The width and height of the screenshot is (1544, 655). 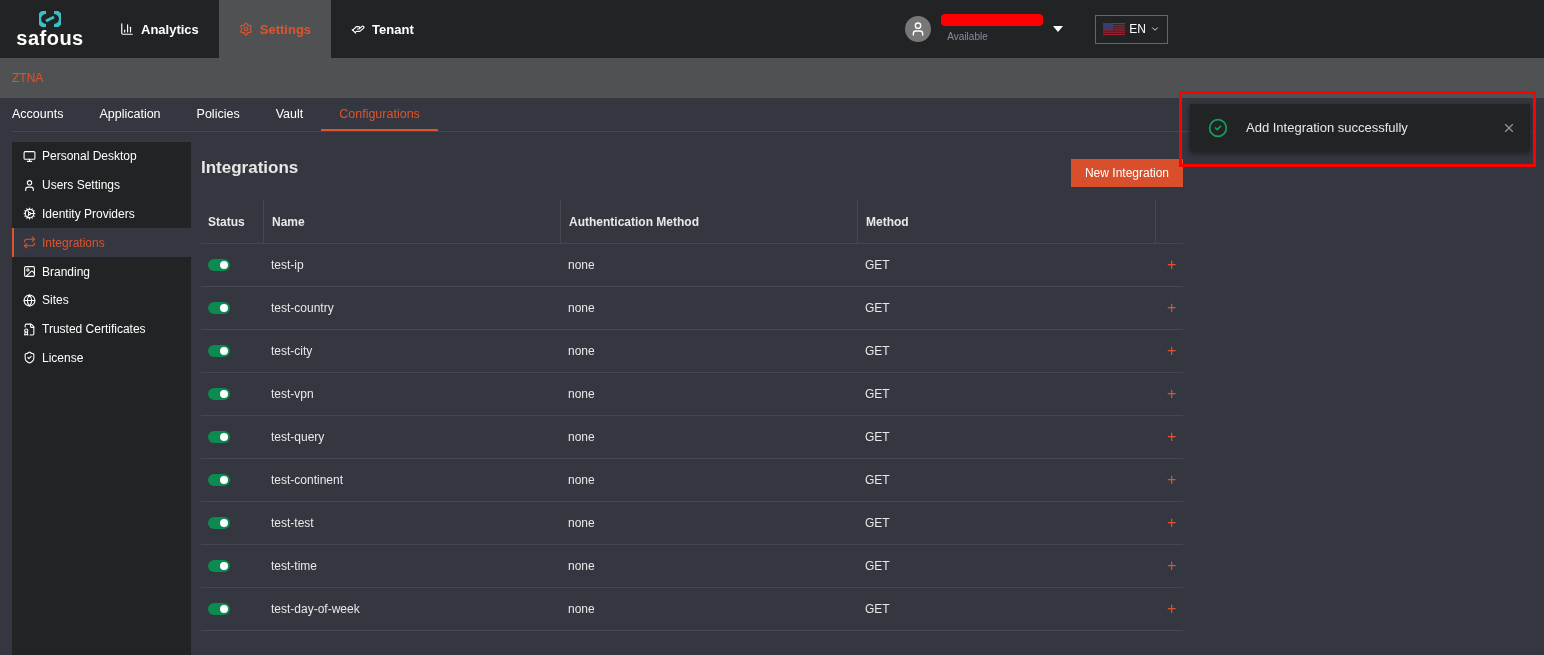 I want to click on sidebar-label: Users Settings, so click(x=81, y=185).